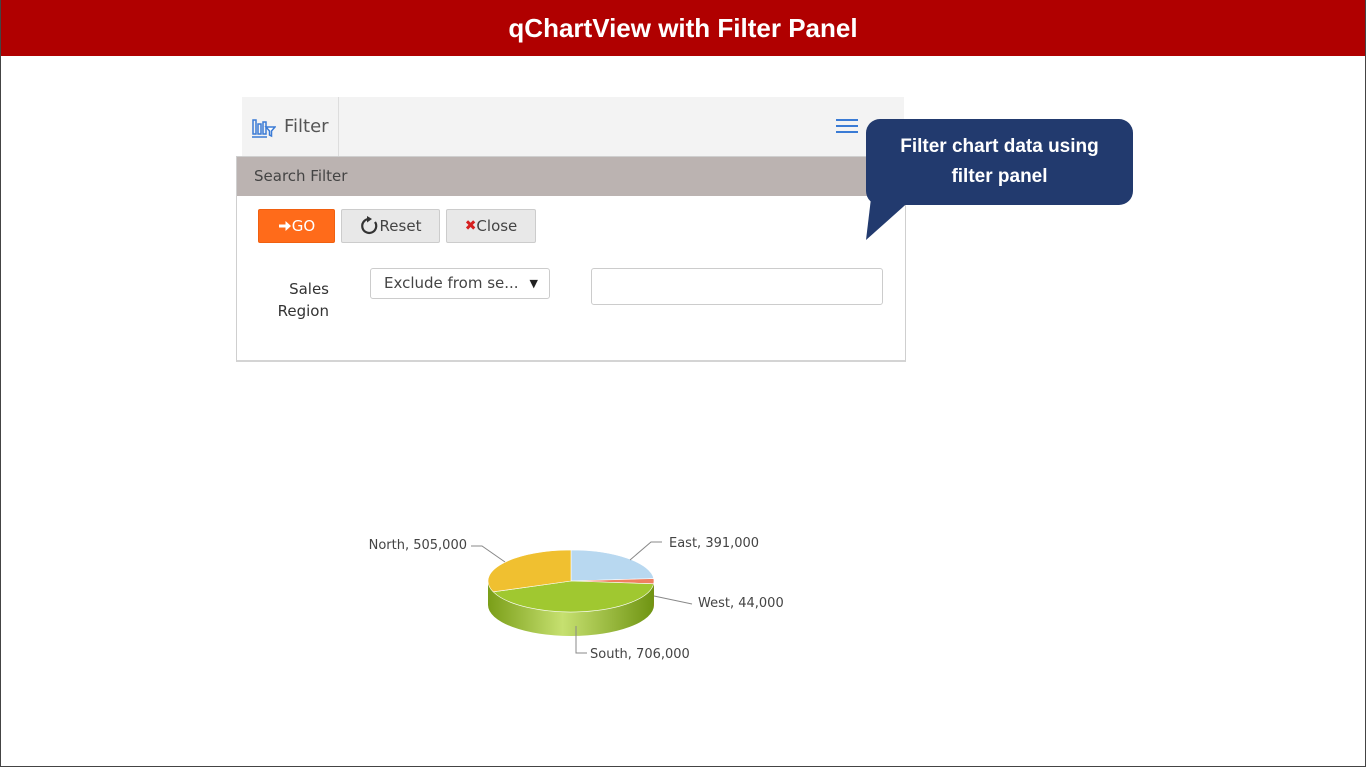  I want to click on go-button-label: GO, so click(303, 226).